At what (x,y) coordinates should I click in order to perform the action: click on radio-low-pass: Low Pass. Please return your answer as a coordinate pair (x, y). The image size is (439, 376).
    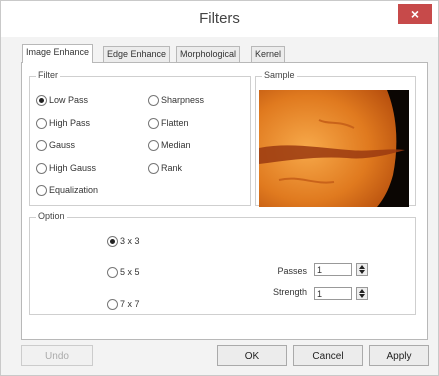
    Looking at the image, I should click on (62, 100).